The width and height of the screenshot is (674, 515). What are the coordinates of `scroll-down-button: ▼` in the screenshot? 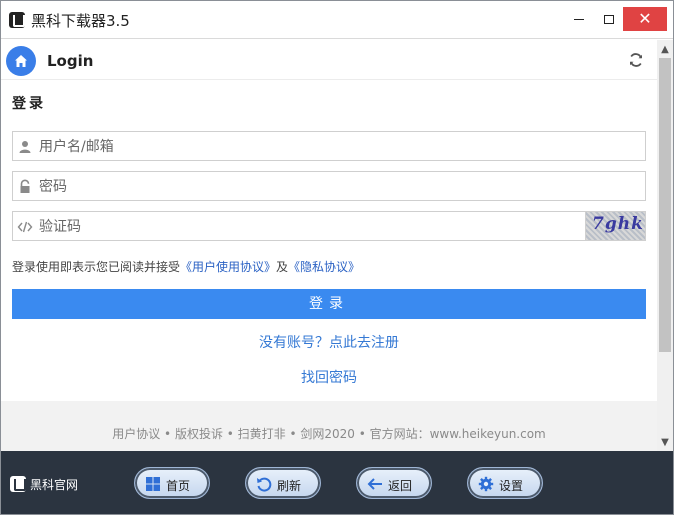 It's located at (665, 443).